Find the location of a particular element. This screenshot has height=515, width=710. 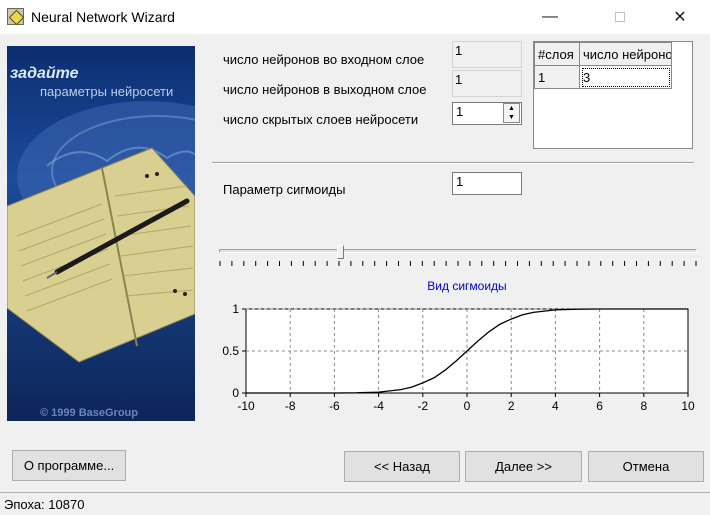

hidden-layers-label: число скрытых слоев нейросети is located at coordinates (321, 119).